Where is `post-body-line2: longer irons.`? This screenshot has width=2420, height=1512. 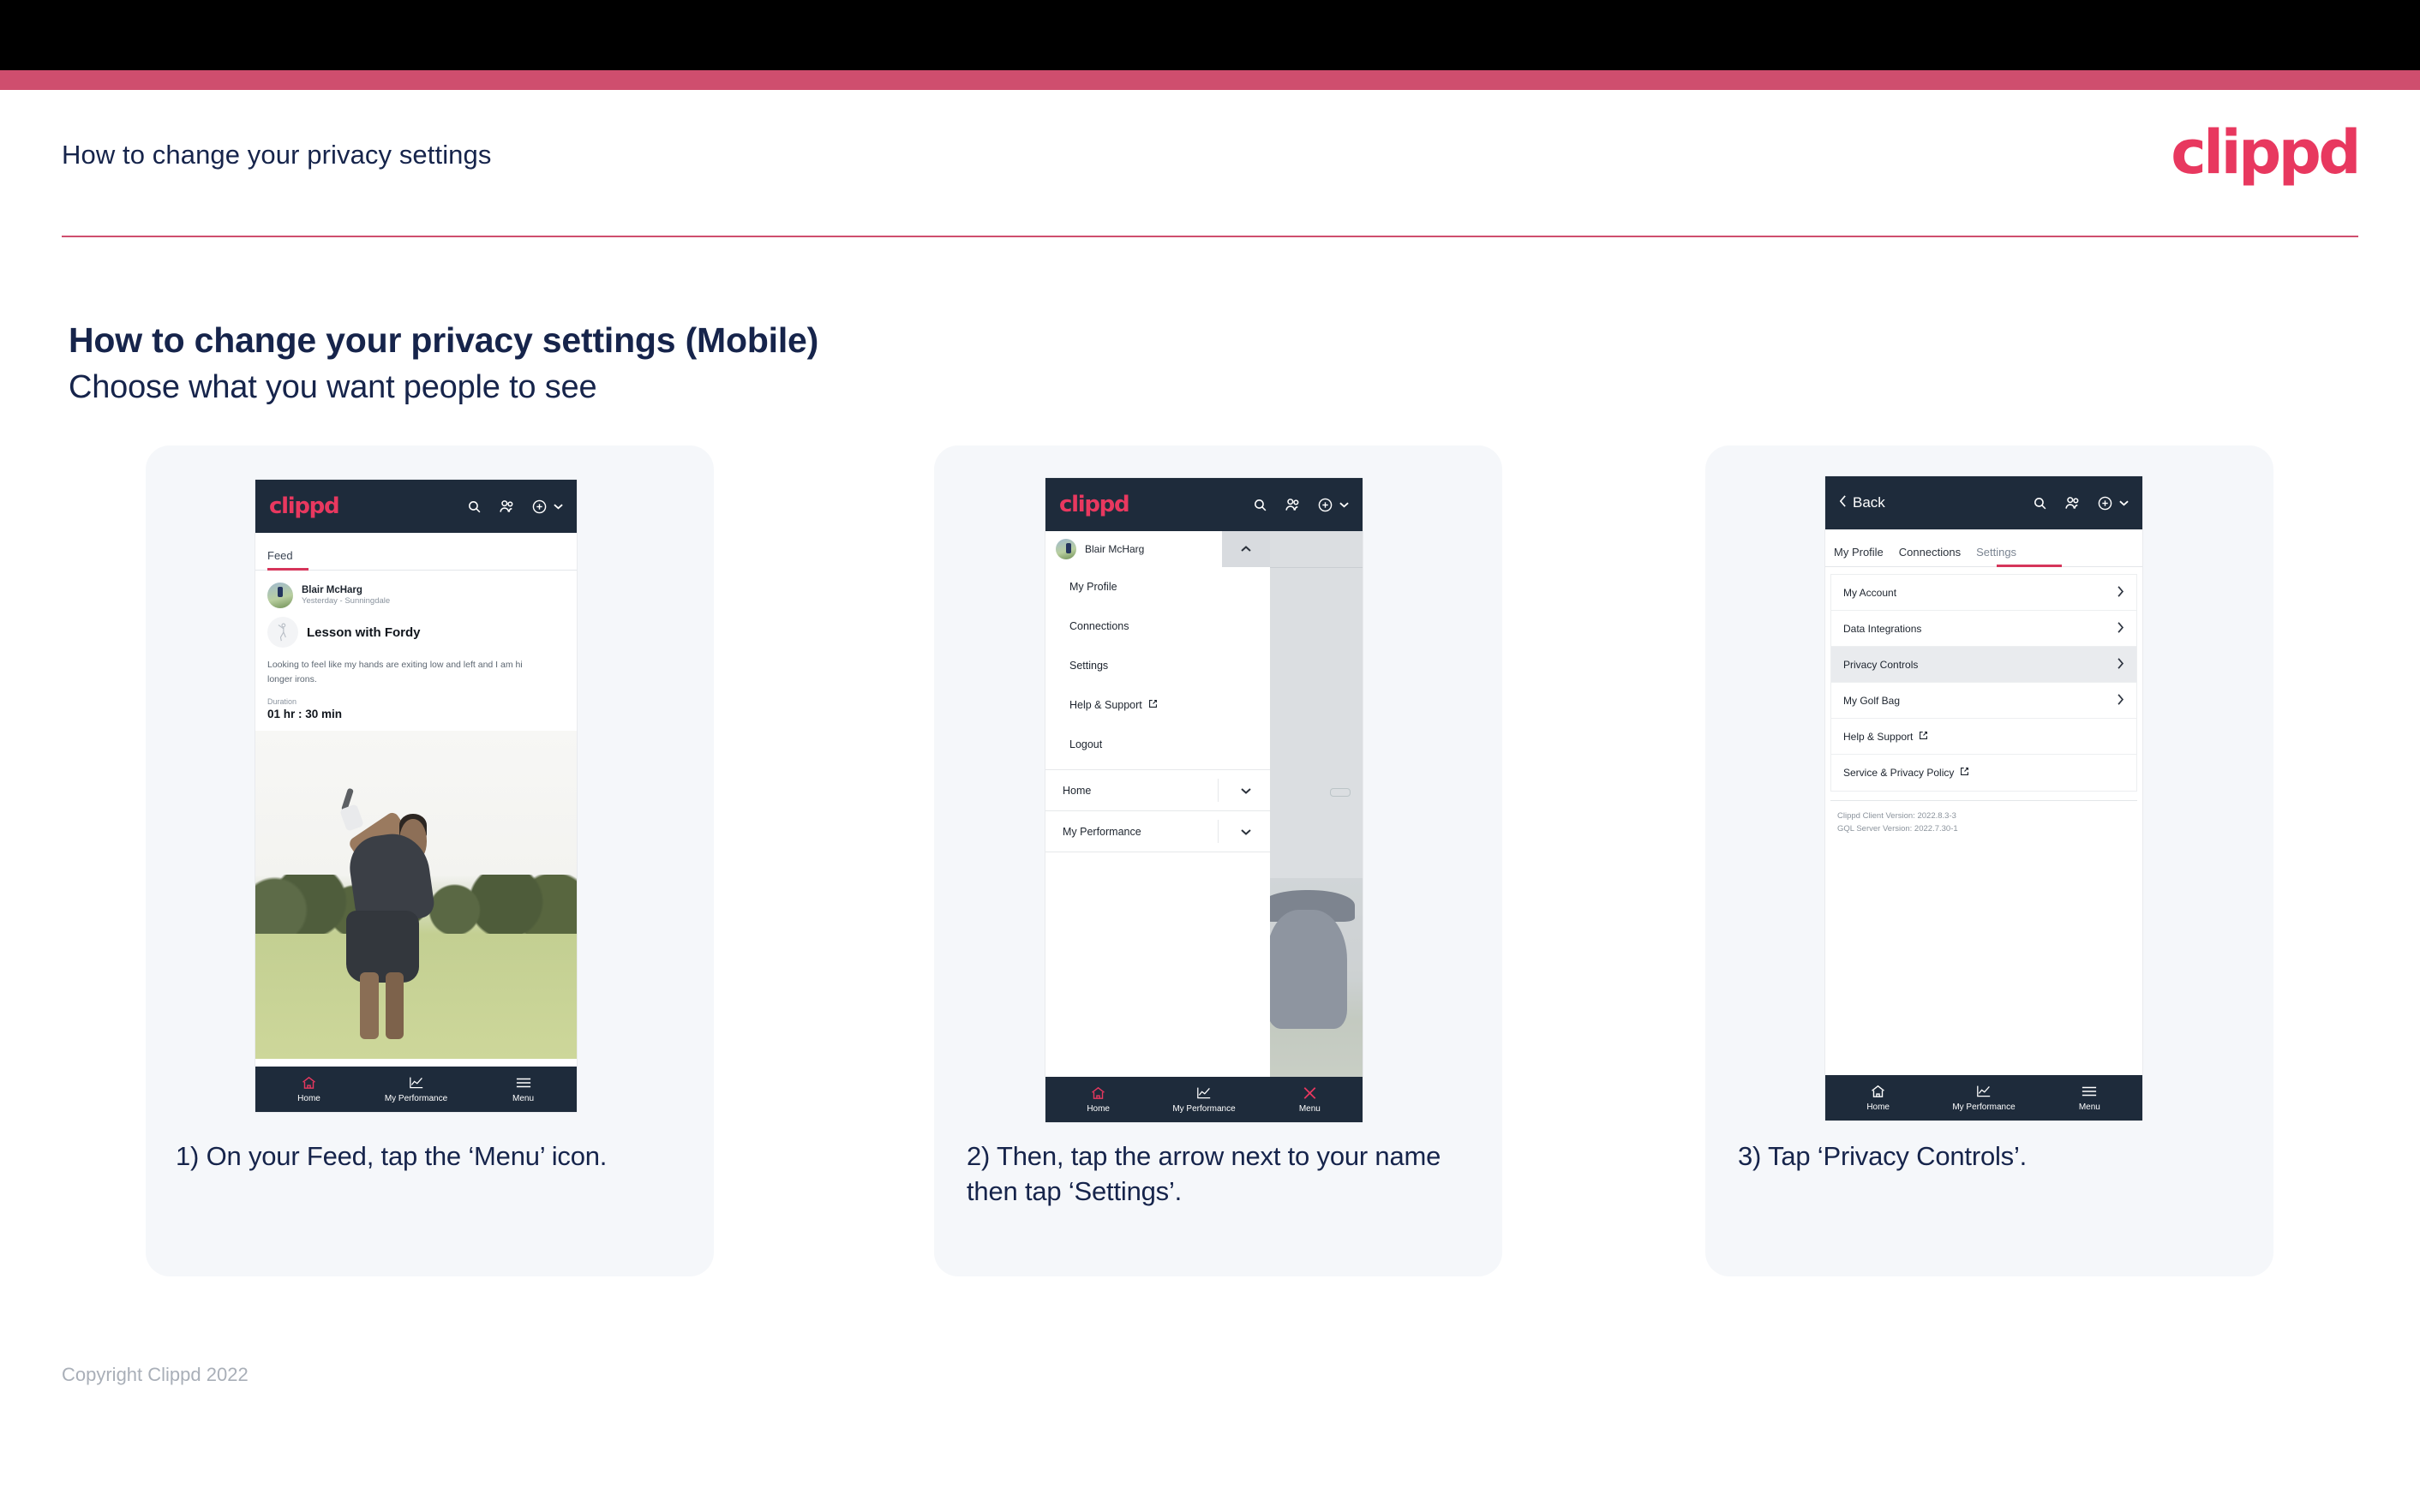 post-body-line2: longer irons. is located at coordinates (292, 680).